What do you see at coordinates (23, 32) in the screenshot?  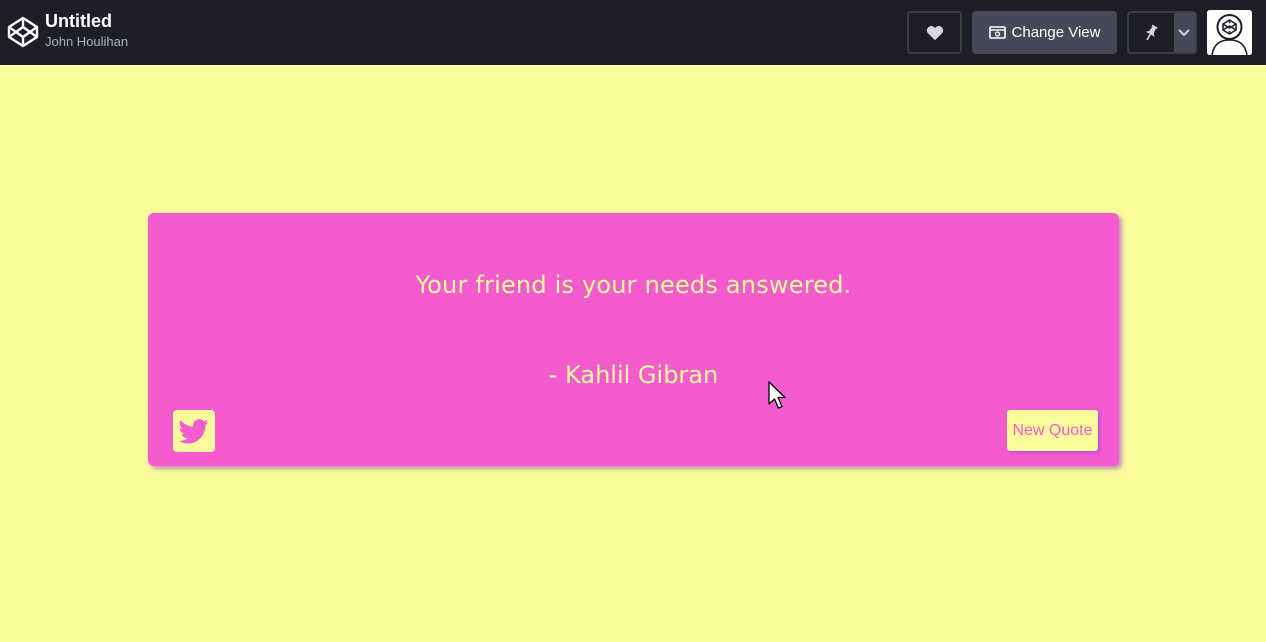 I see `codepen-logo-icon` at bounding box center [23, 32].